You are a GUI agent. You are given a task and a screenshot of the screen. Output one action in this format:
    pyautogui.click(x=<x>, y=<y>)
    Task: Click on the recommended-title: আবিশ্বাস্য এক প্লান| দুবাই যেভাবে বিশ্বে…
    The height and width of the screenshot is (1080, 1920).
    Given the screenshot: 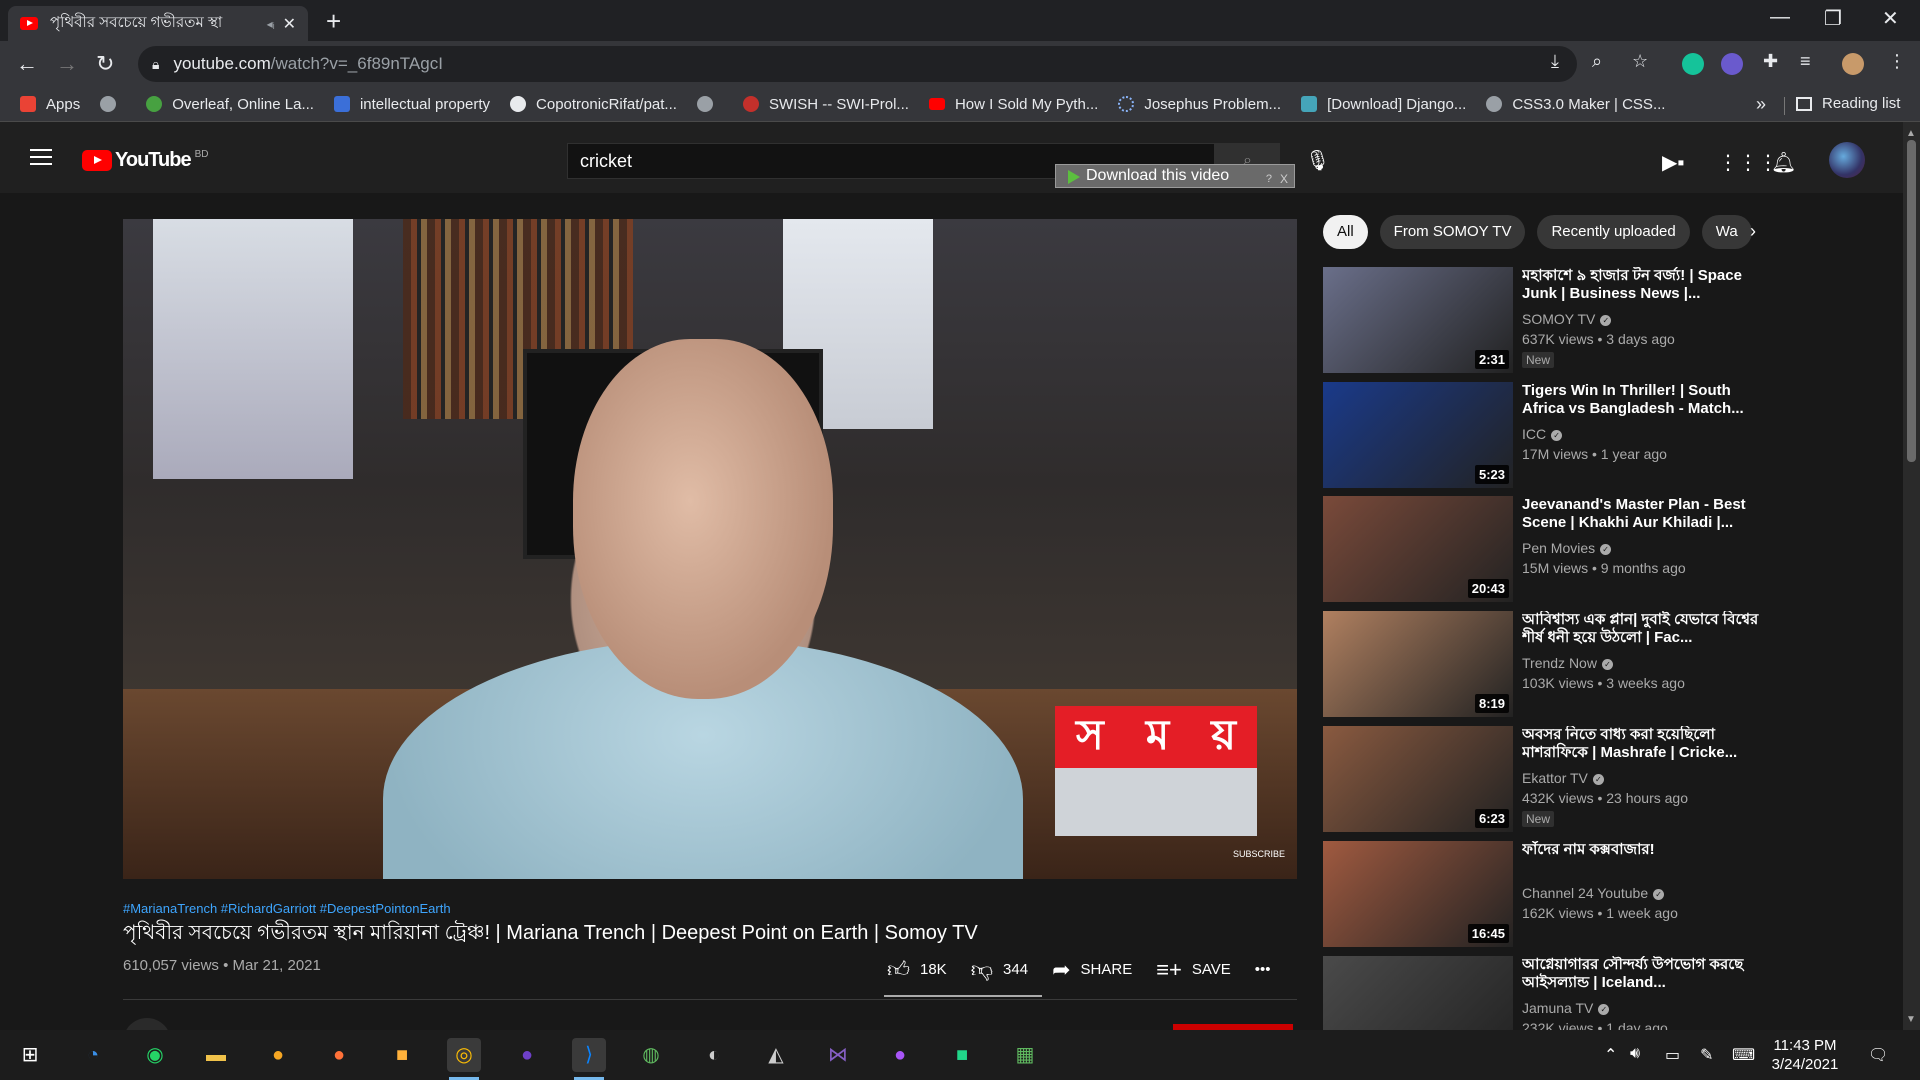 What is the action you would take?
    pyautogui.click(x=1642, y=629)
    